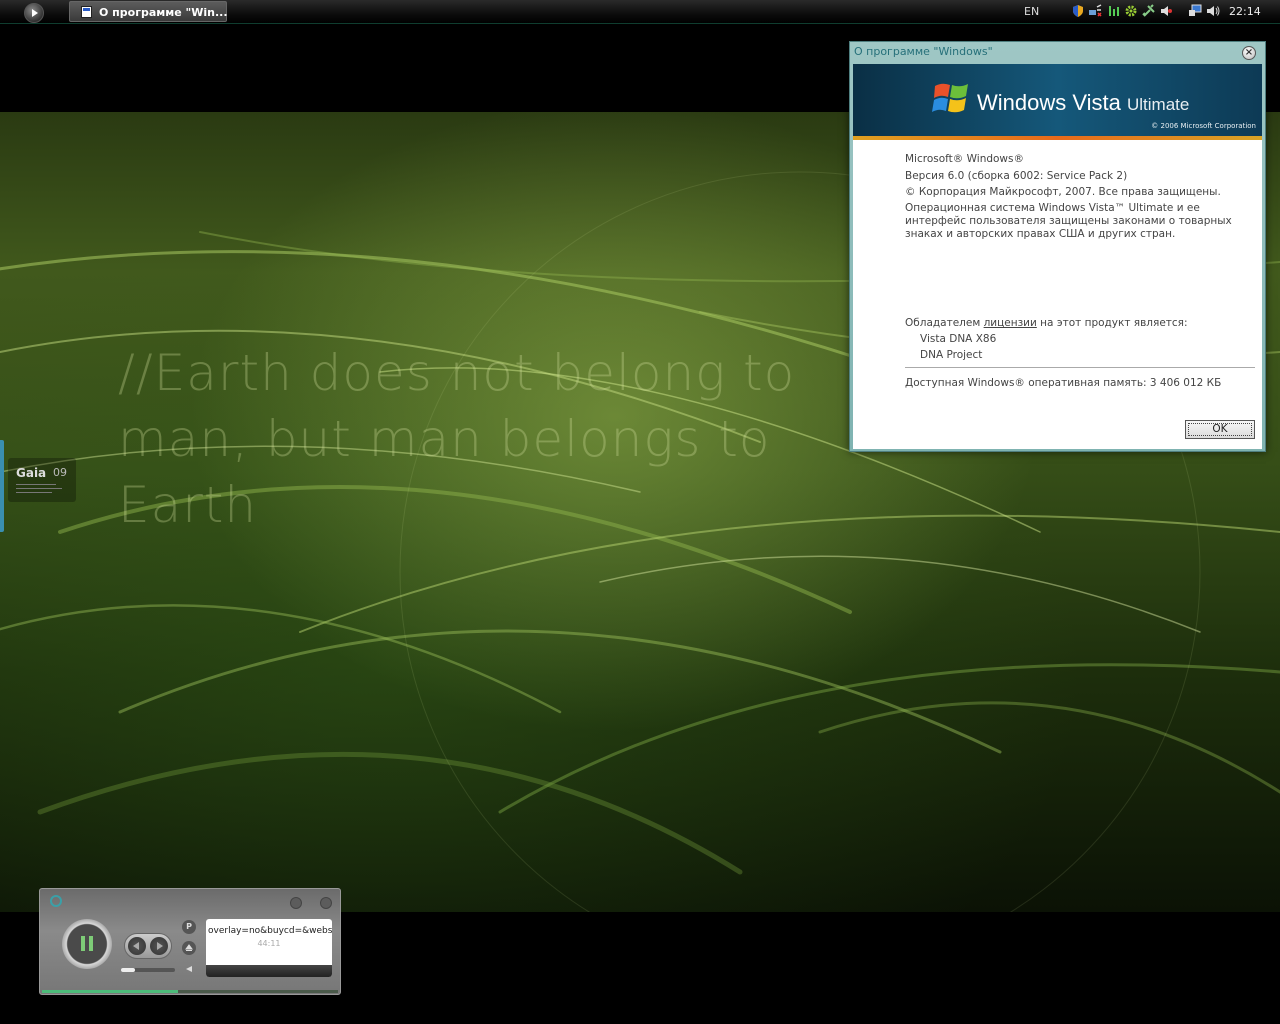 This screenshot has width=1280, height=1024. I want to click on pause-button, so click(87, 944).